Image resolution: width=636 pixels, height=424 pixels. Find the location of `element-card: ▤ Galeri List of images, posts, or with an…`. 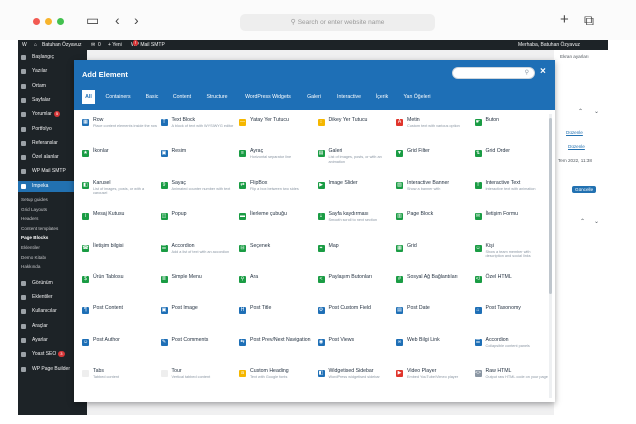

element-card: ▤ Galeri List of images, posts, or with an… is located at coordinates (356, 159).